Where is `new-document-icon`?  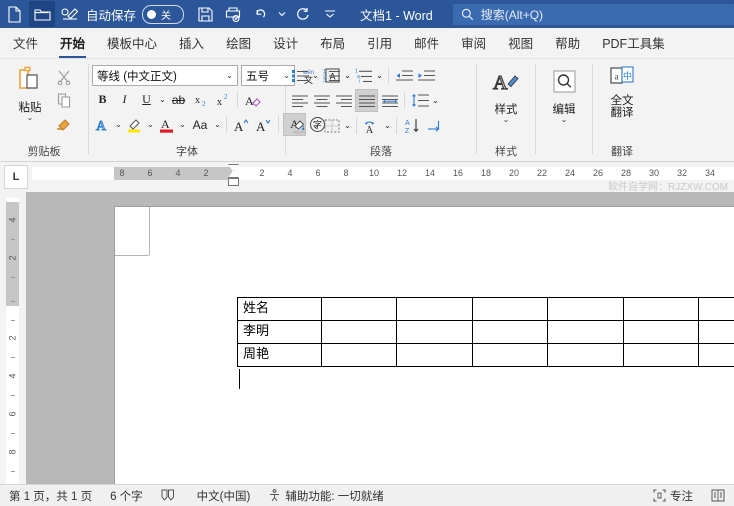
new-document-icon is located at coordinates (14, 14).